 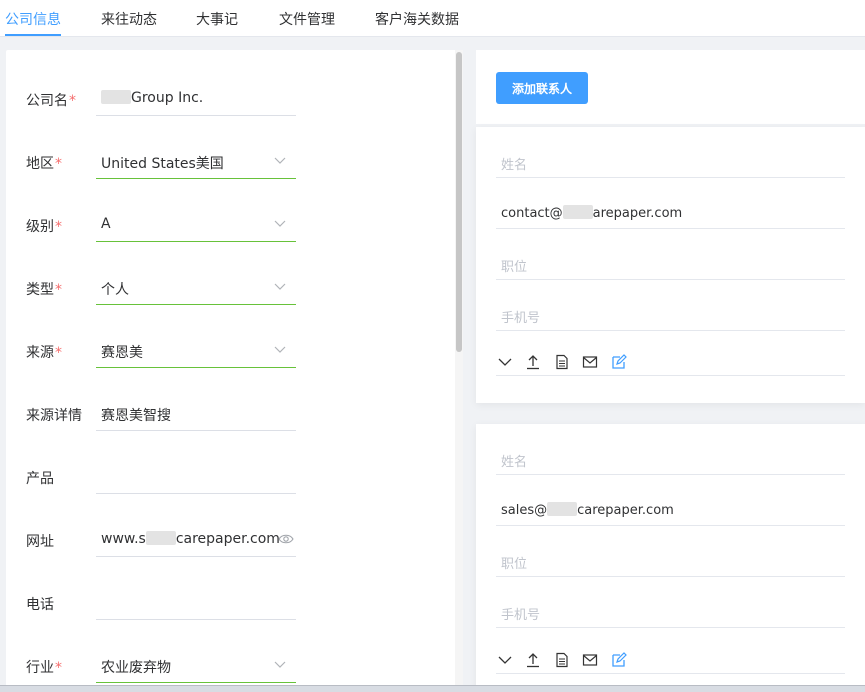 I want to click on website-input: www.s carepaper.com, so click(x=196, y=535).